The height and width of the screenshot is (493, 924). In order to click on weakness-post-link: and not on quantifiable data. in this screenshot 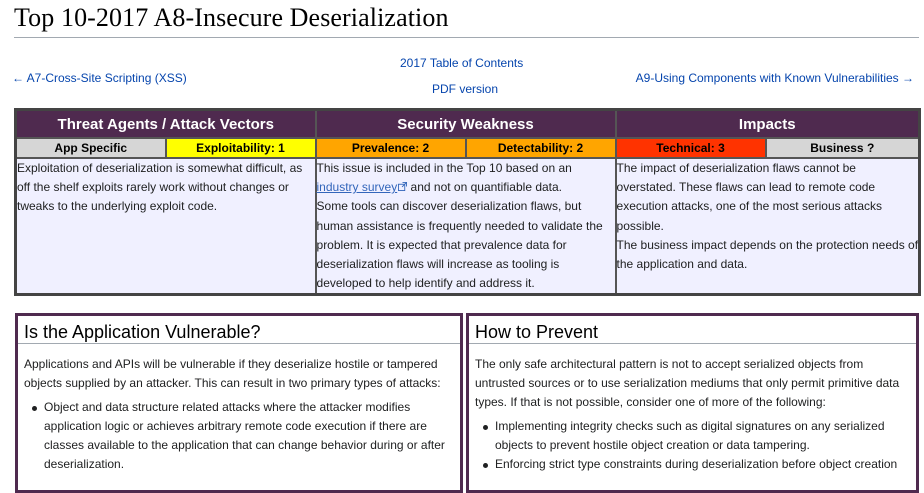, I will do `click(485, 187)`.